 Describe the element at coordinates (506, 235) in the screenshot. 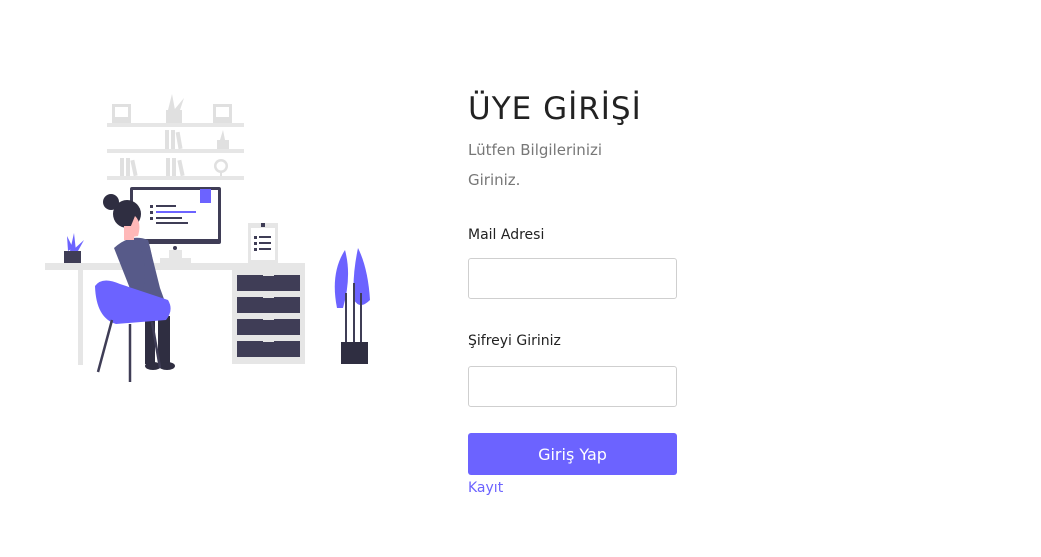

I see `email-label: Mail Adresi` at that location.